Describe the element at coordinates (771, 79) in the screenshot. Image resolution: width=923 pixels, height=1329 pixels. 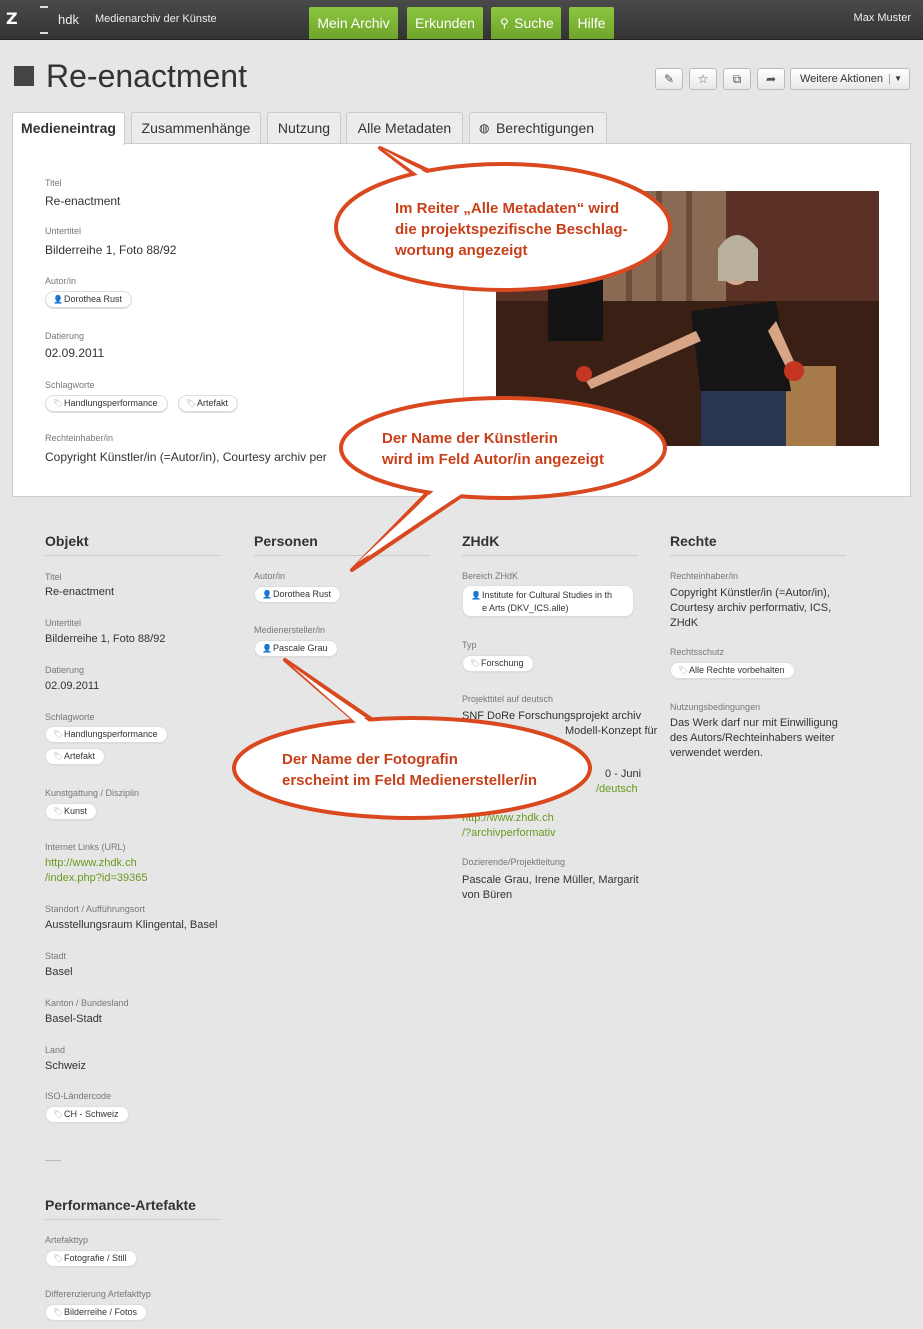
I see `share-button: ➦` at that location.